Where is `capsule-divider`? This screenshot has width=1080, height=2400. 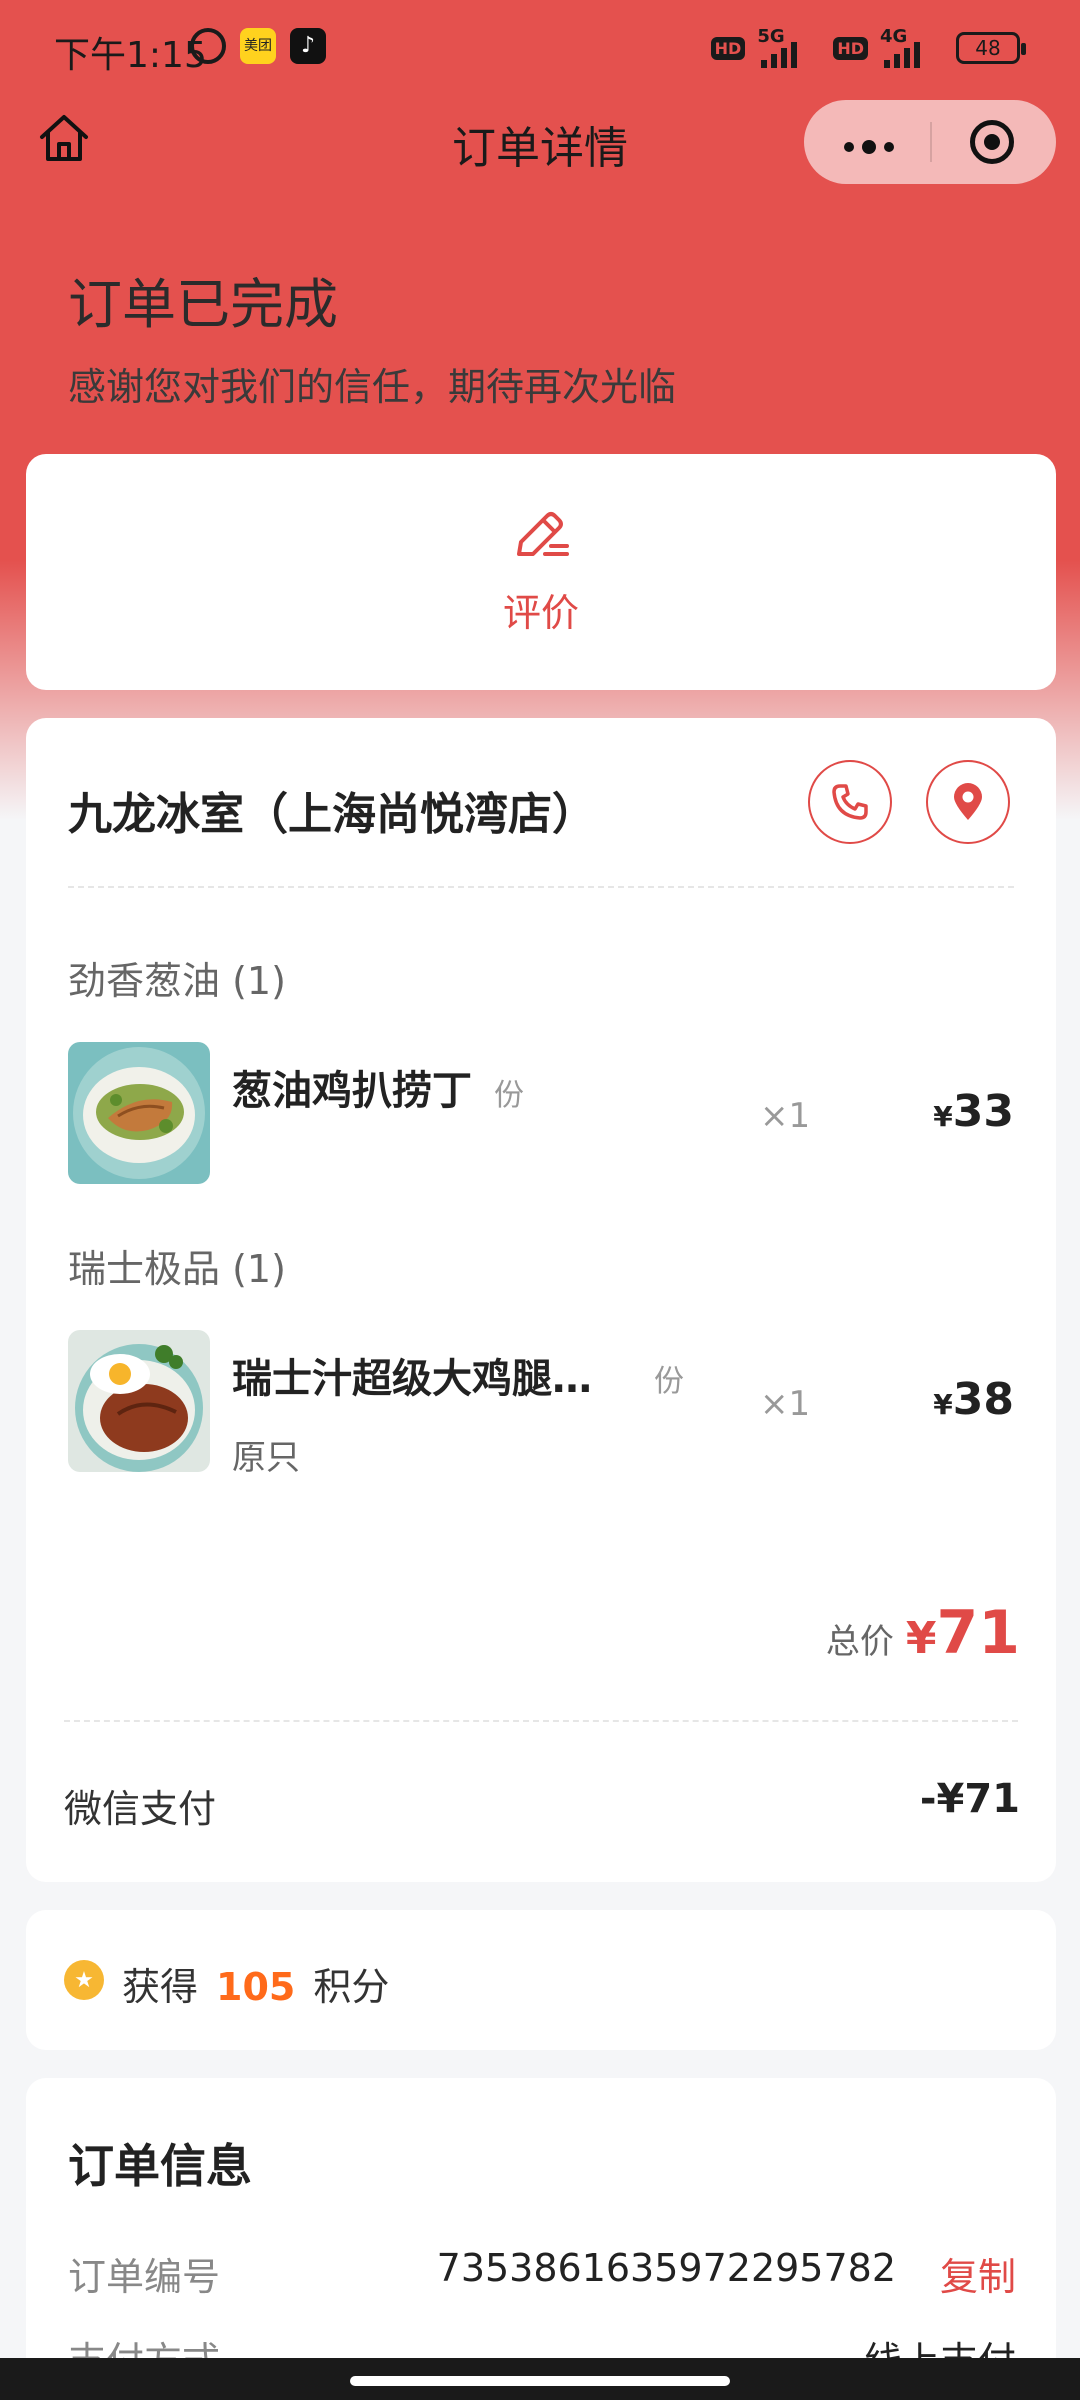
capsule-divider is located at coordinates (931, 142).